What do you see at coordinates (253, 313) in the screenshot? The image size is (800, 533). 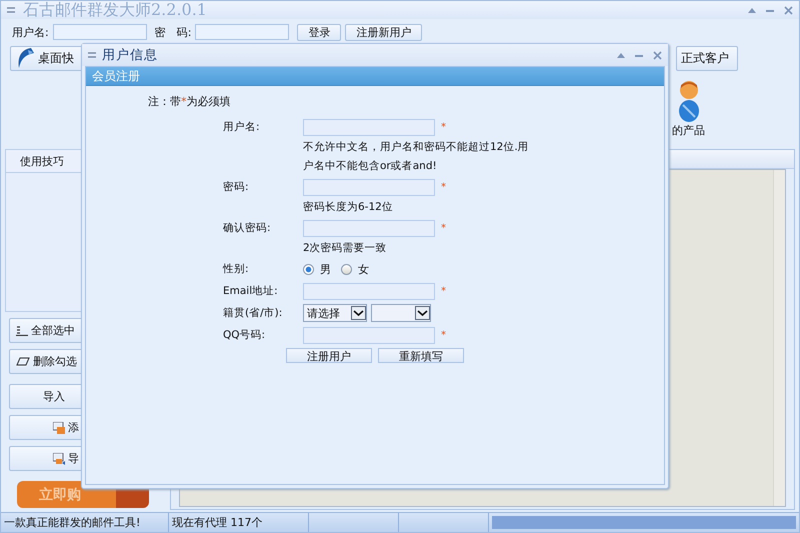 I see `field-label: 籍贯(省/市):` at bounding box center [253, 313].